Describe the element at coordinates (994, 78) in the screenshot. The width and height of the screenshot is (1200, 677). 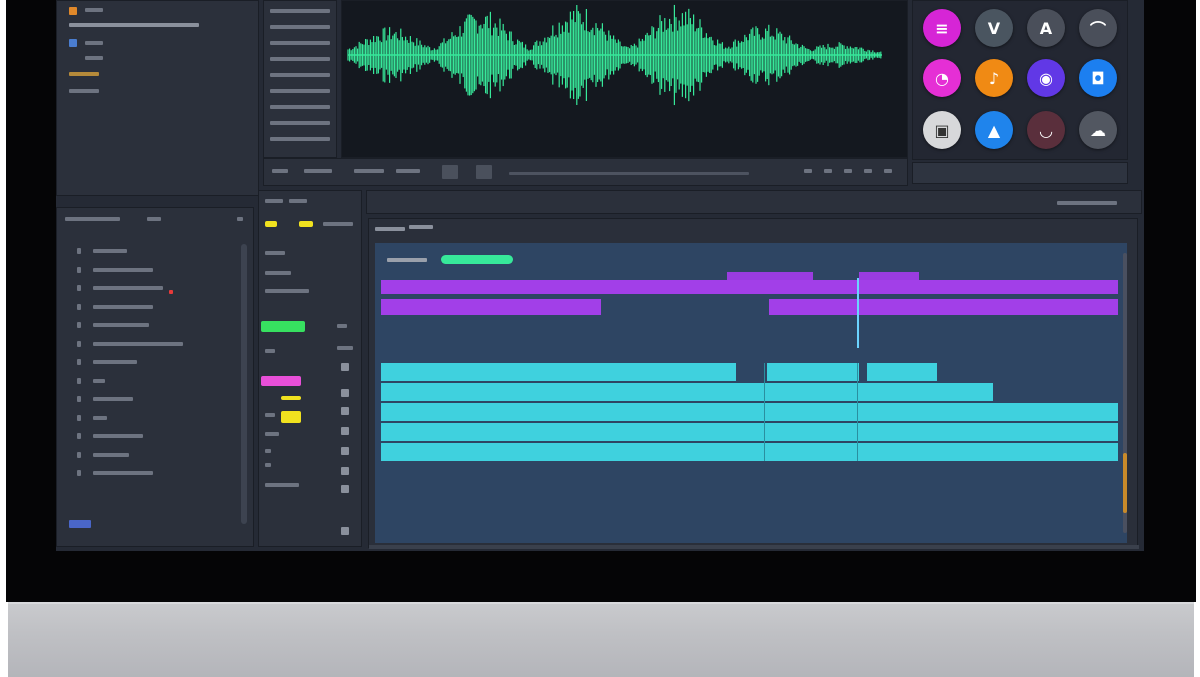
I see `orange-app-icon: ♪` at that location.